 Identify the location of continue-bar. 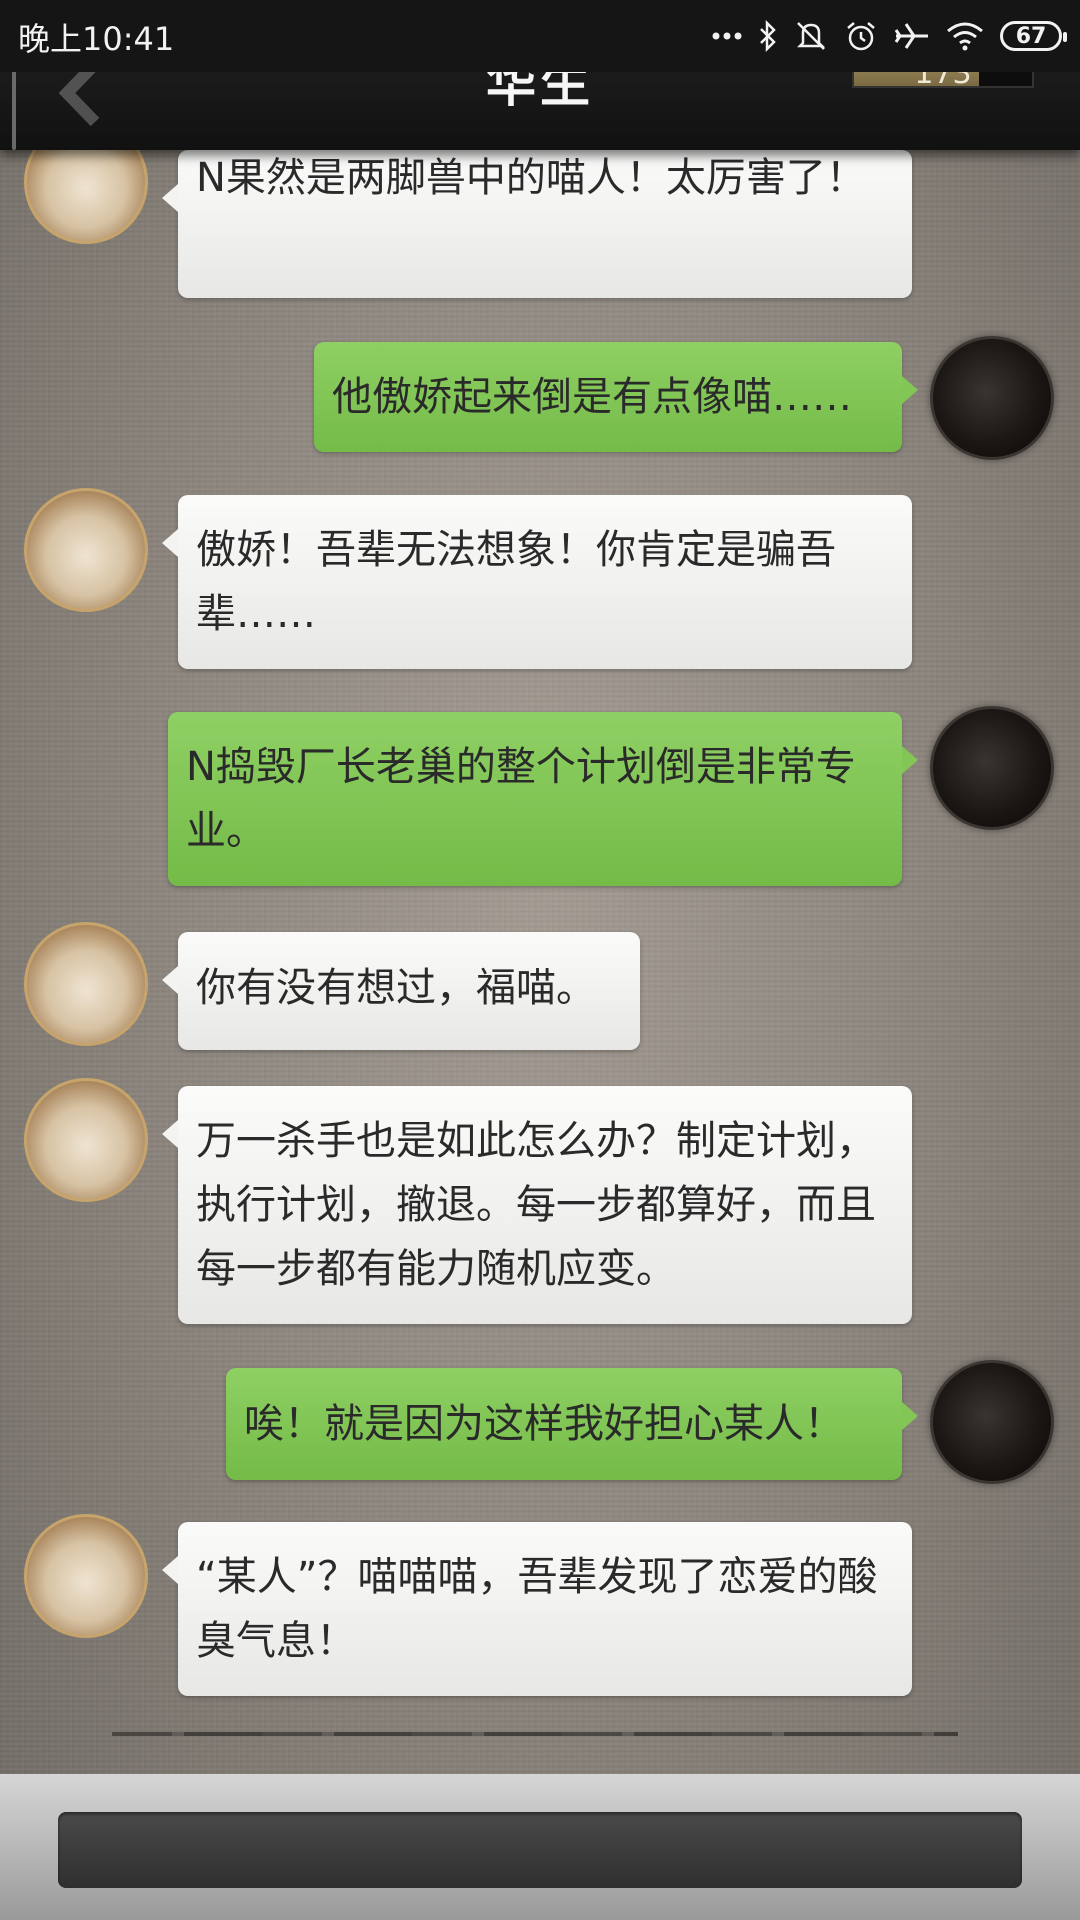
(540, 1850).